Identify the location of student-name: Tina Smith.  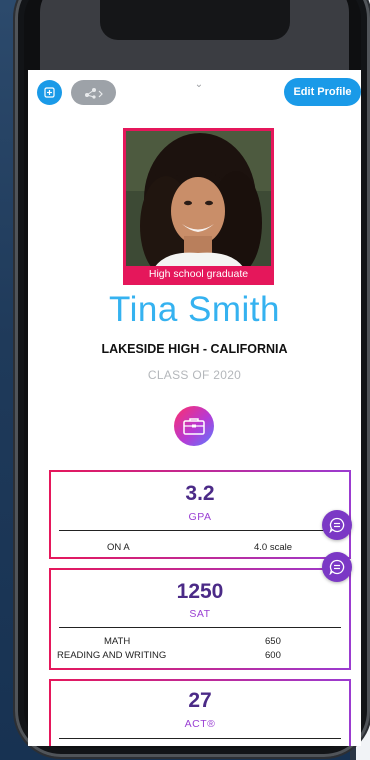
(194, 309).